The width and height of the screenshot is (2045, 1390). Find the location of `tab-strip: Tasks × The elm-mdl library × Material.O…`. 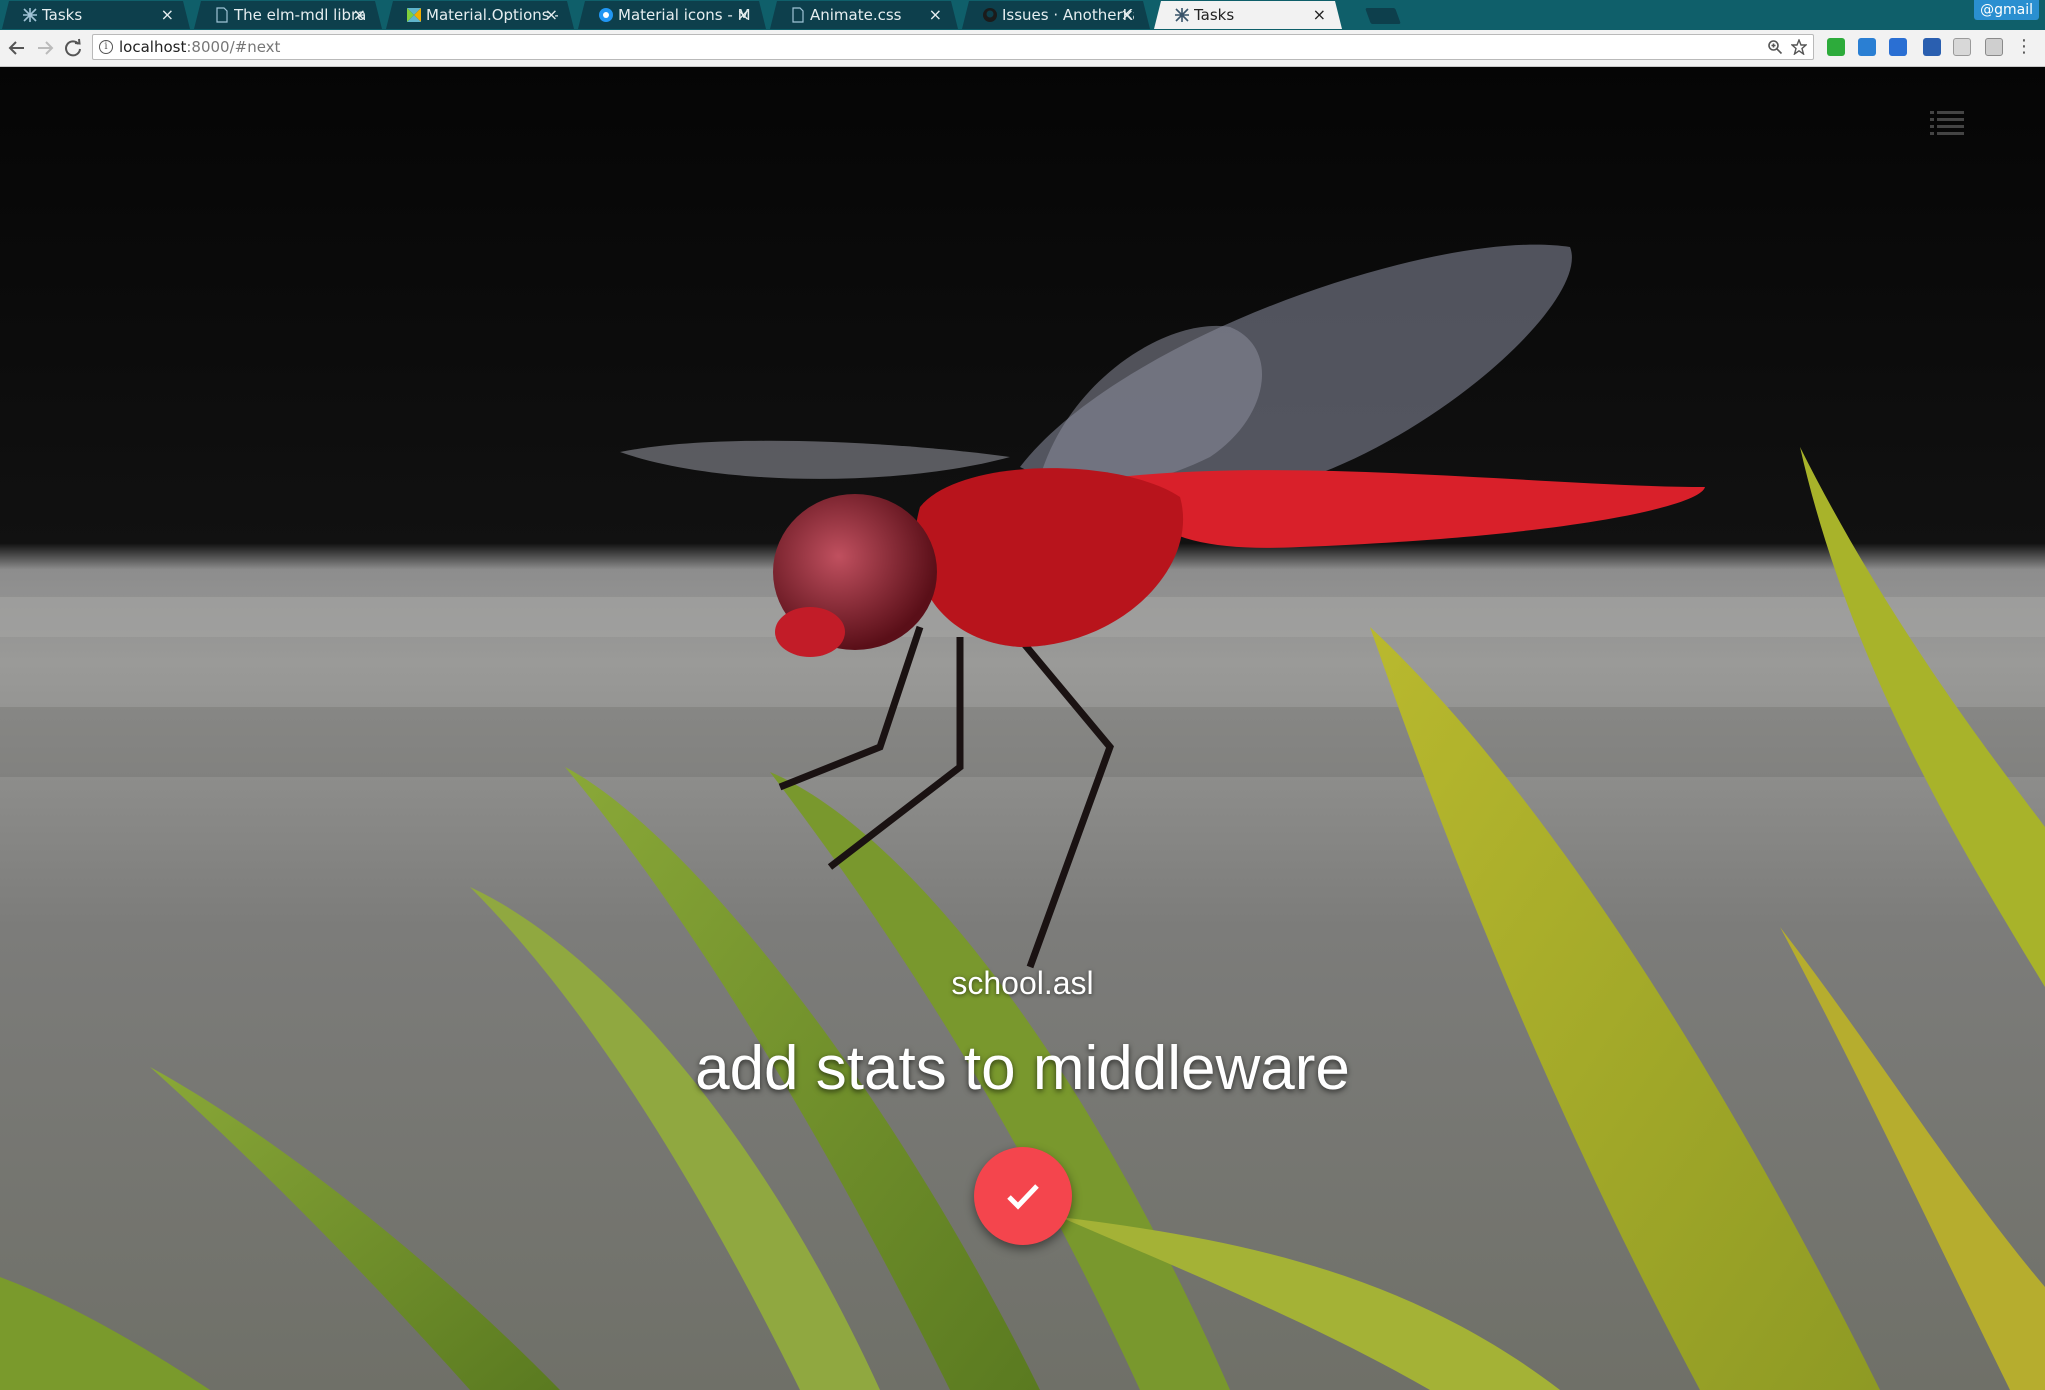

tab-strip: Tasks × The elm-mdl library × Material.O… is located at coordinates (1022, 15).